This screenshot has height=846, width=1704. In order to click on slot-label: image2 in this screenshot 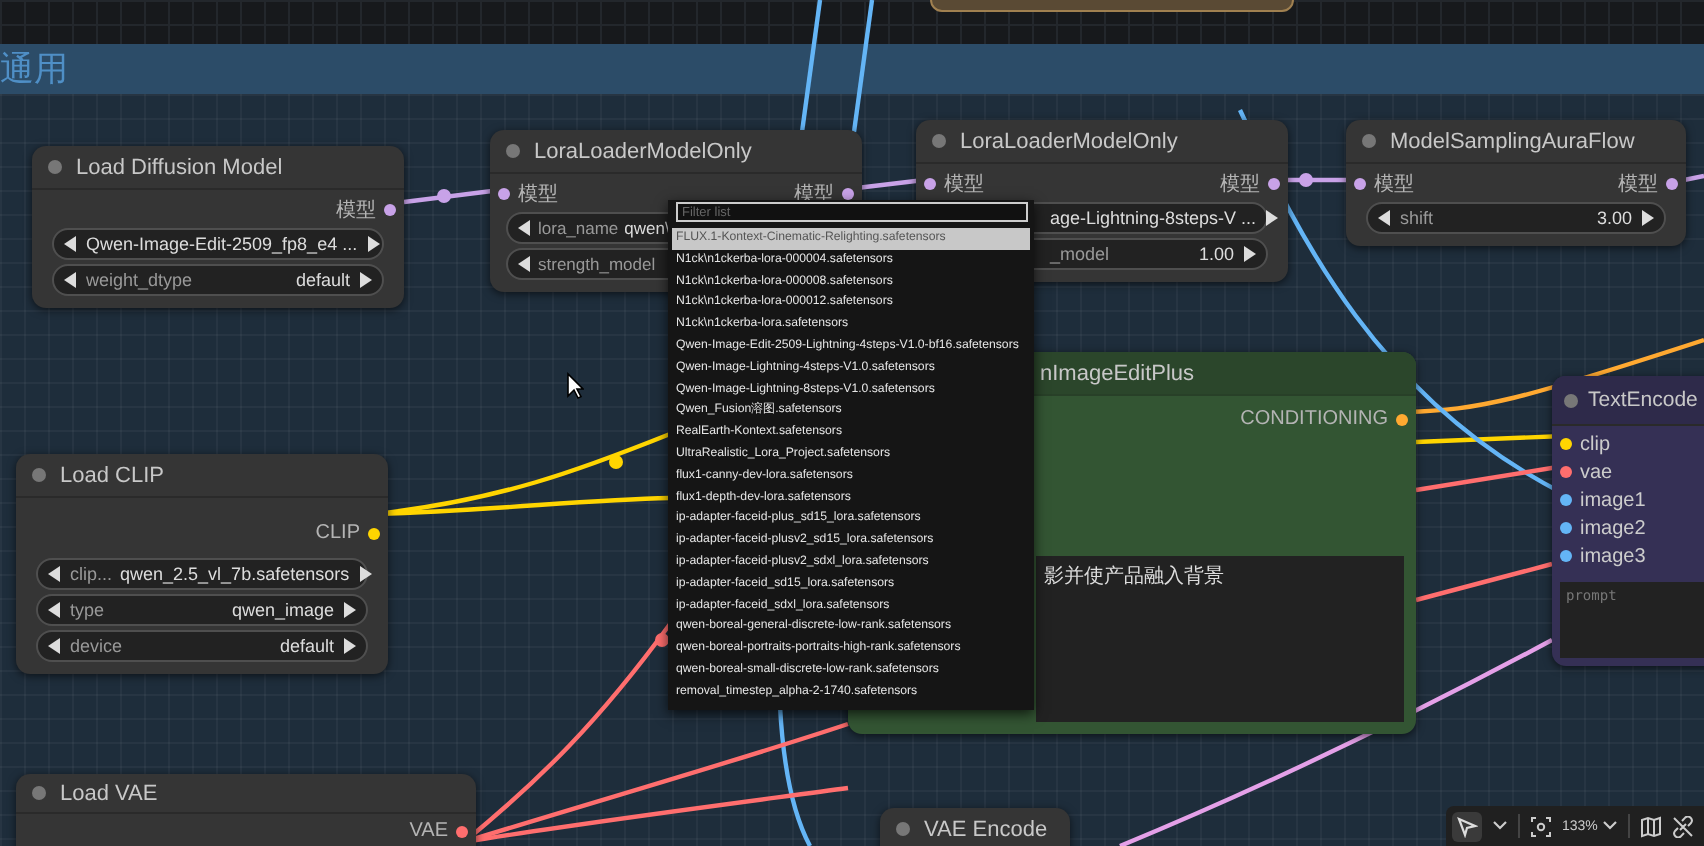, I will do `click(1613, 528)`.